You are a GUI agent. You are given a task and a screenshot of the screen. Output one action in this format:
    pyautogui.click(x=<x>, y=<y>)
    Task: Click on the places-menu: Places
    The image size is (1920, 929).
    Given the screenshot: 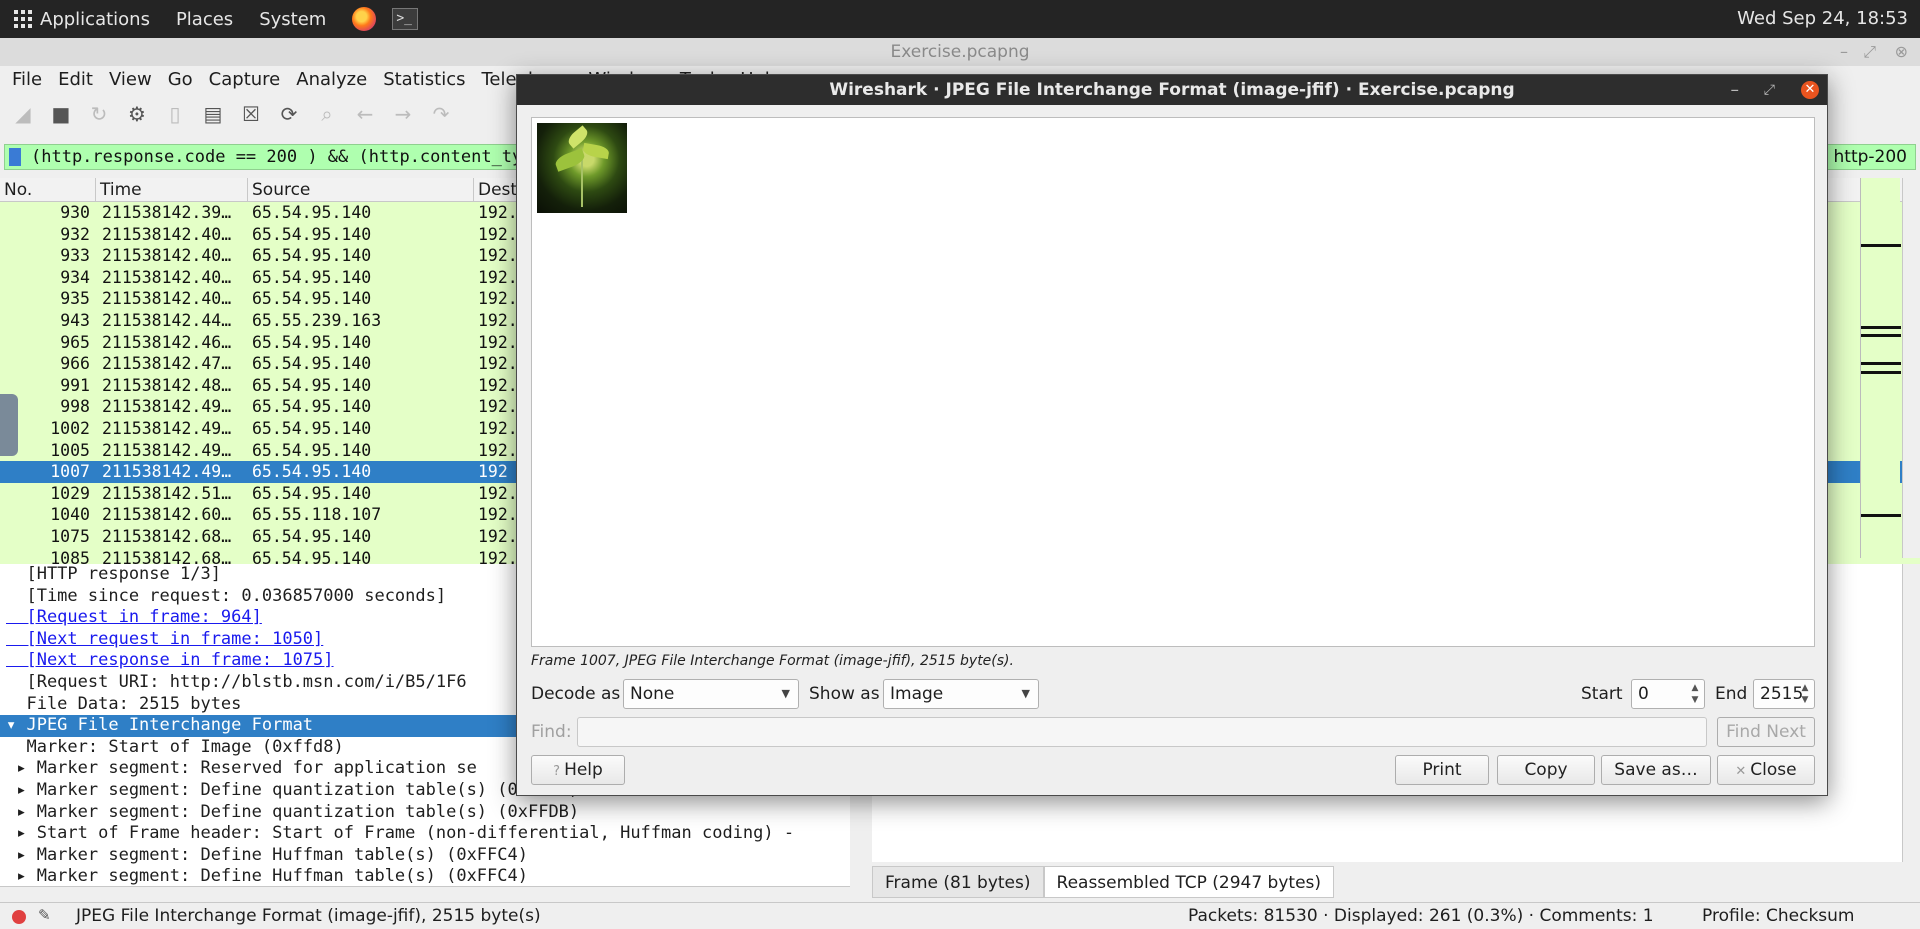 What is the action you would take?
    pyautogui.click(x=204, y=19)
    